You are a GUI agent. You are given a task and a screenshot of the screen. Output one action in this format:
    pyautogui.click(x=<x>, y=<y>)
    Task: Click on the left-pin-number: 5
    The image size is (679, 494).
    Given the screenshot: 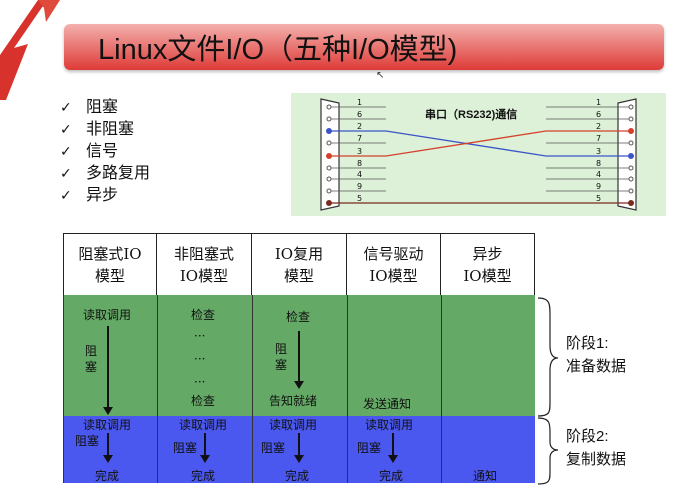 What is the action you would take?
    pyautogui.click(x=359, y=198)
    